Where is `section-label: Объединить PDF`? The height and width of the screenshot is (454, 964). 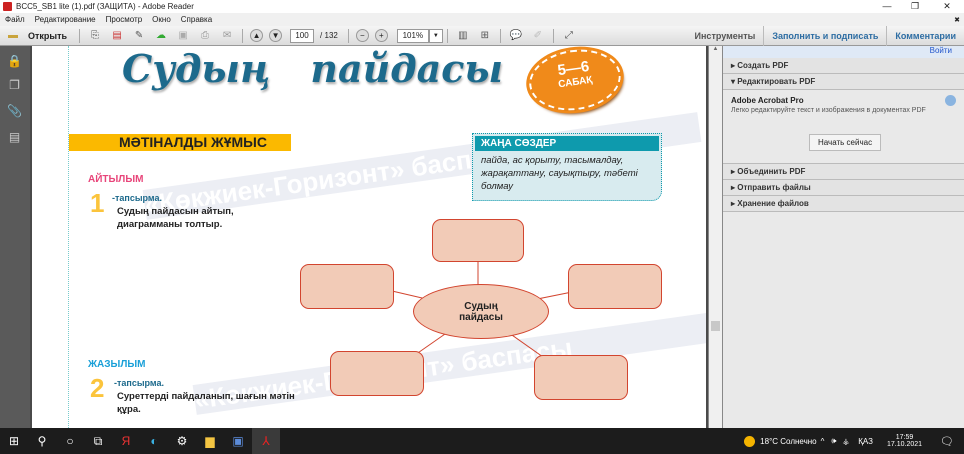 section-label: Объединить PDF is located at coordinates (771, 171).